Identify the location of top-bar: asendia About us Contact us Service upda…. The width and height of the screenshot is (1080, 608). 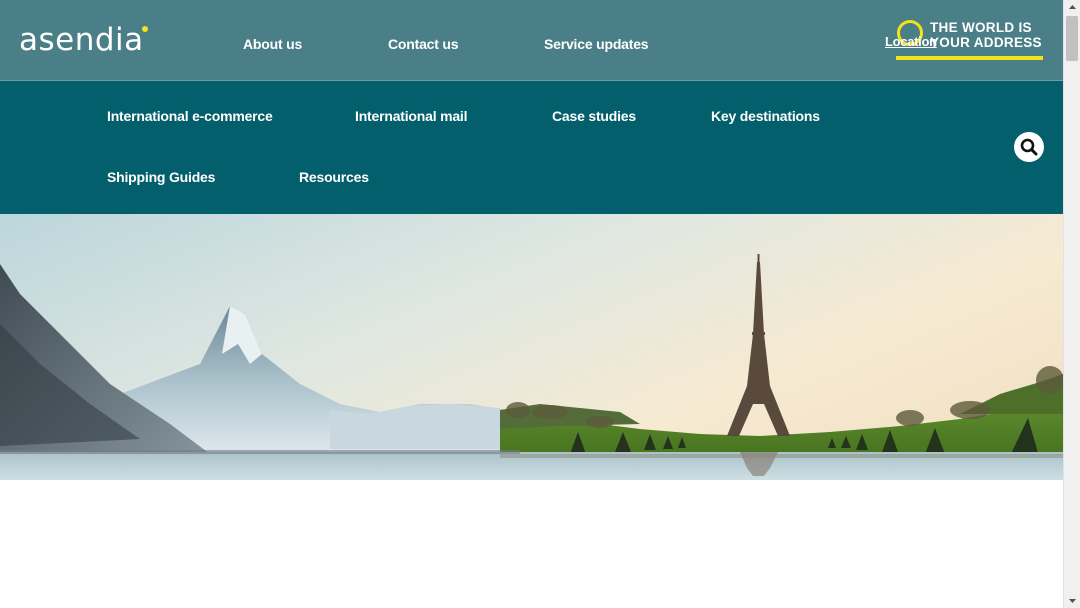
(531, 40).